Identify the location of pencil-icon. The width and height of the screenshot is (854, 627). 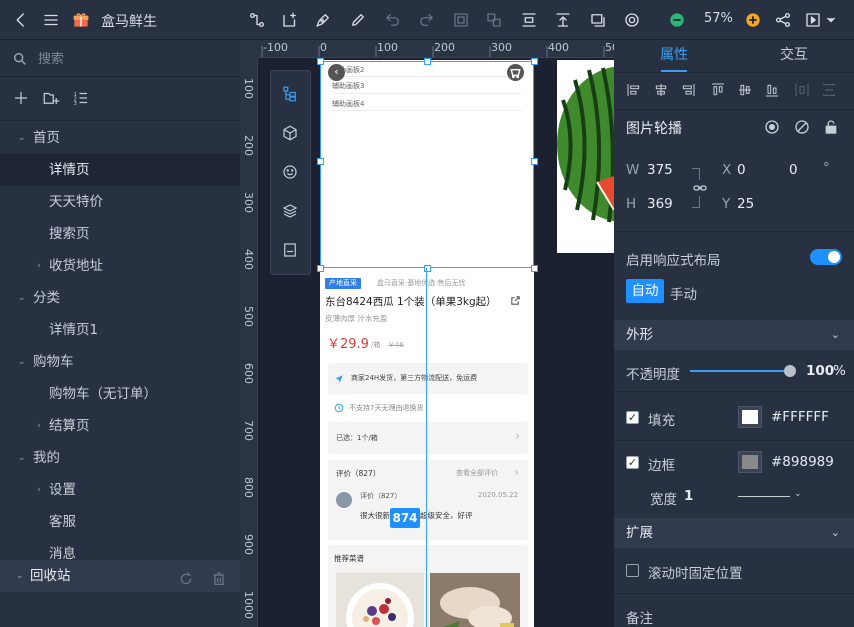
(358, 20).